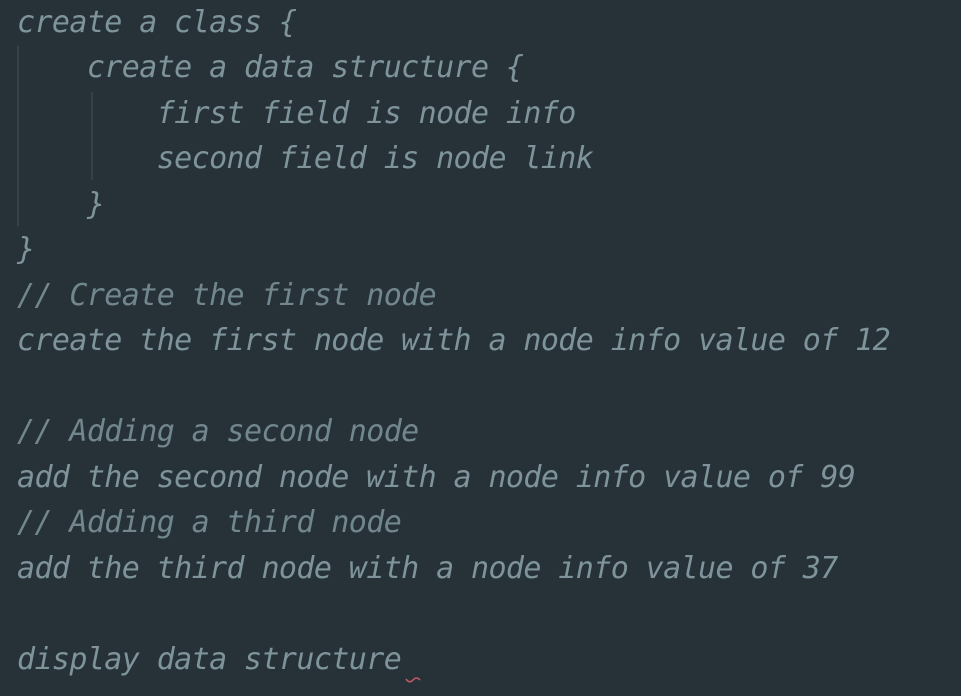 The width and height of the screenshot is (961, 696). I want to click on code-line-3: first field is node info, so click(297, 113).